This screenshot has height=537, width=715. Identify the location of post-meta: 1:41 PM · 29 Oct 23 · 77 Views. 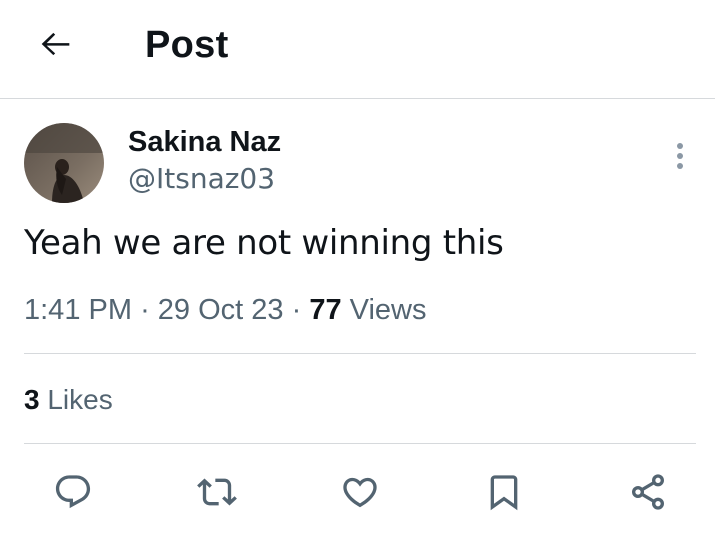
(225, 310).